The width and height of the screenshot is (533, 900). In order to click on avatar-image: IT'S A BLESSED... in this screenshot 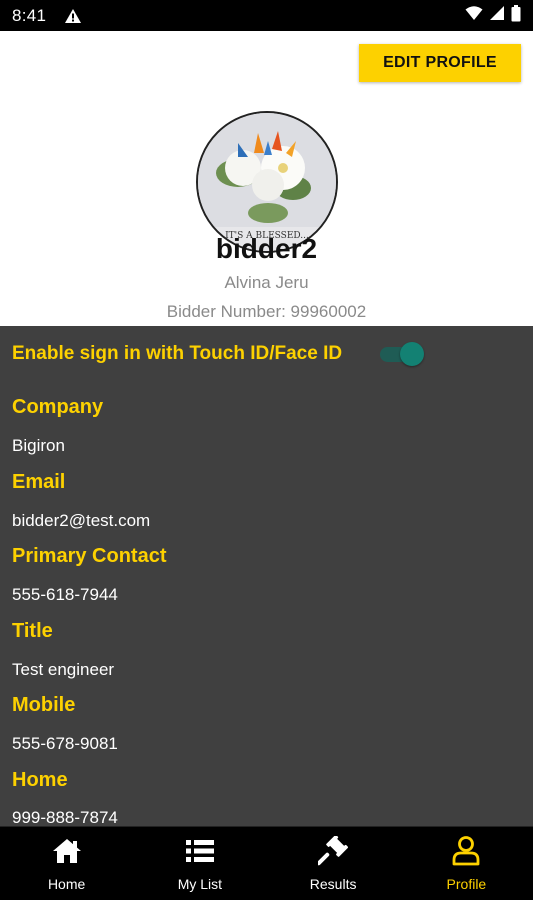, I will do `click(267, 182)`.